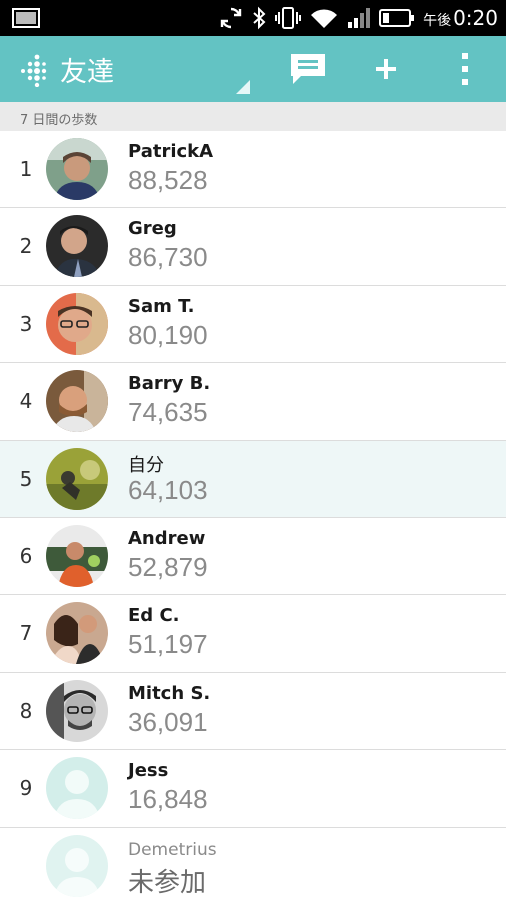 The width and height of the screenshot is (506, 900). Describe the element at coordinates (168, 799) in the screenshot. I see `step-count: 16,848` at that location.